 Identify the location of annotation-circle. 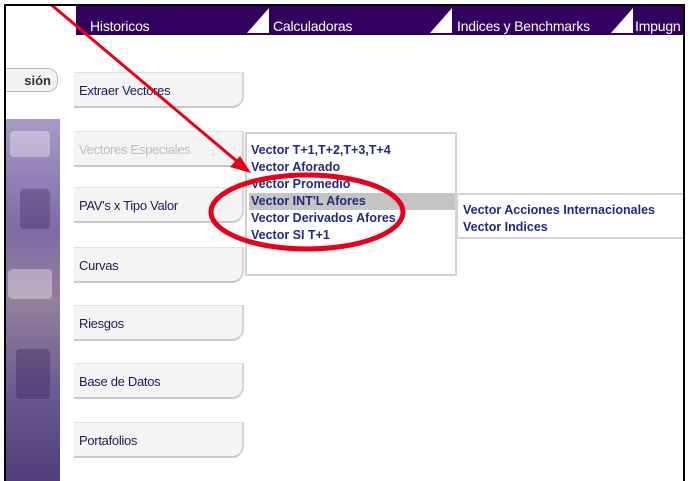
(307, 212).